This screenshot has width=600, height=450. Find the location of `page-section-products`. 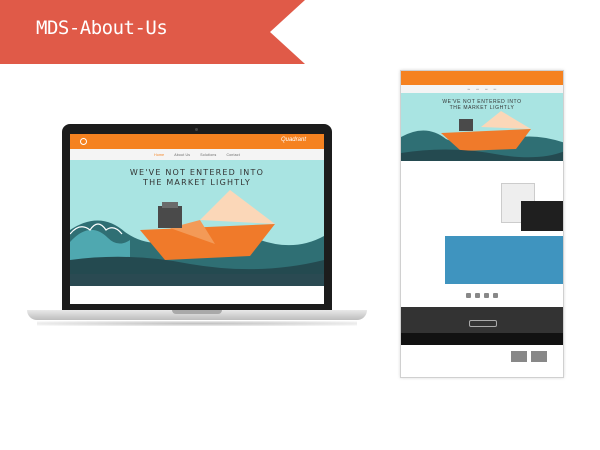

page-section-products is located at coordinates (482, 198).